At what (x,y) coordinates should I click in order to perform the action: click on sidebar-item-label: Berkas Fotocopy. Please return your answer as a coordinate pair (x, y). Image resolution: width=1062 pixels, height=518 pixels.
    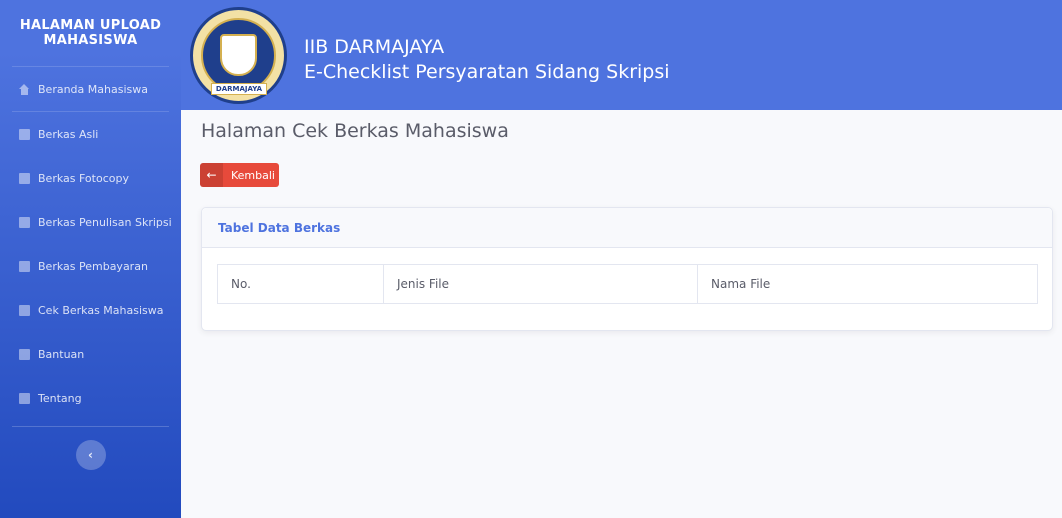
    Looking at the image, I should click on (83, 178).